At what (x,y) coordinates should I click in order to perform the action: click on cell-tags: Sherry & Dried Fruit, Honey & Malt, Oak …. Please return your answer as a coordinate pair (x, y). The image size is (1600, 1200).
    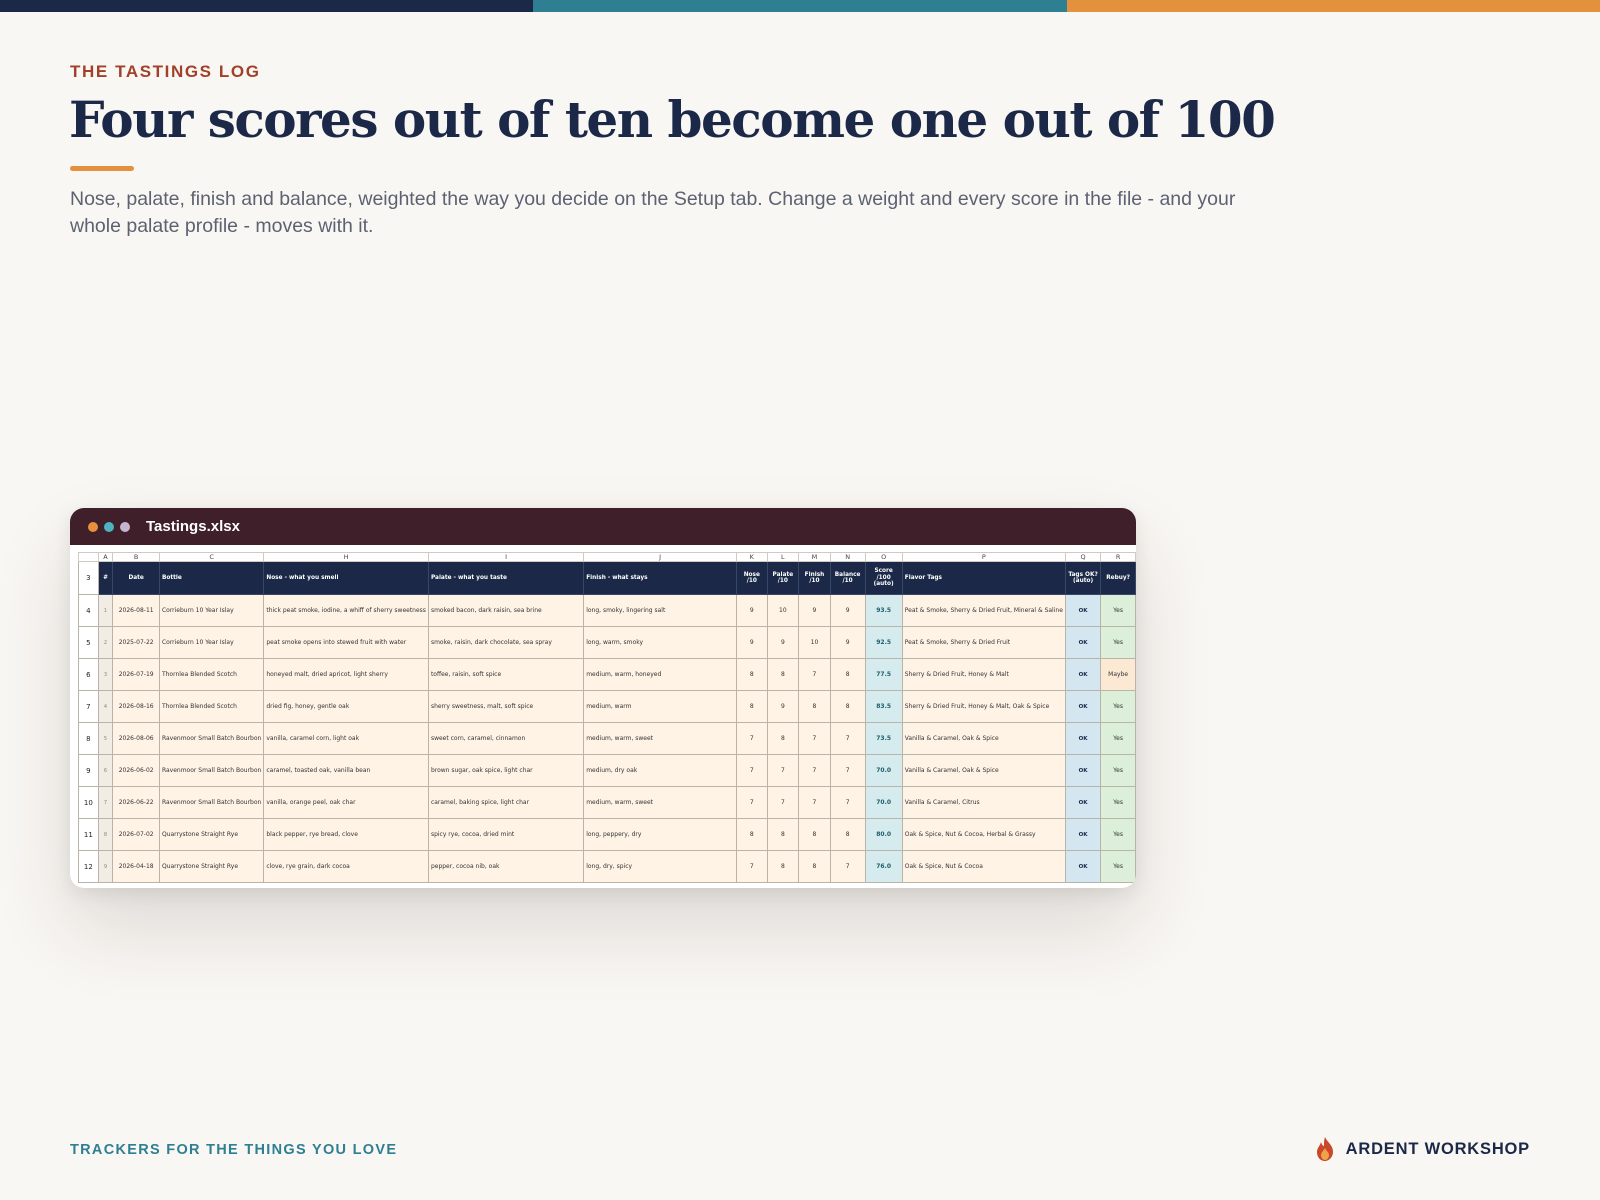
    Looking at the image, I should click on (983, 706).